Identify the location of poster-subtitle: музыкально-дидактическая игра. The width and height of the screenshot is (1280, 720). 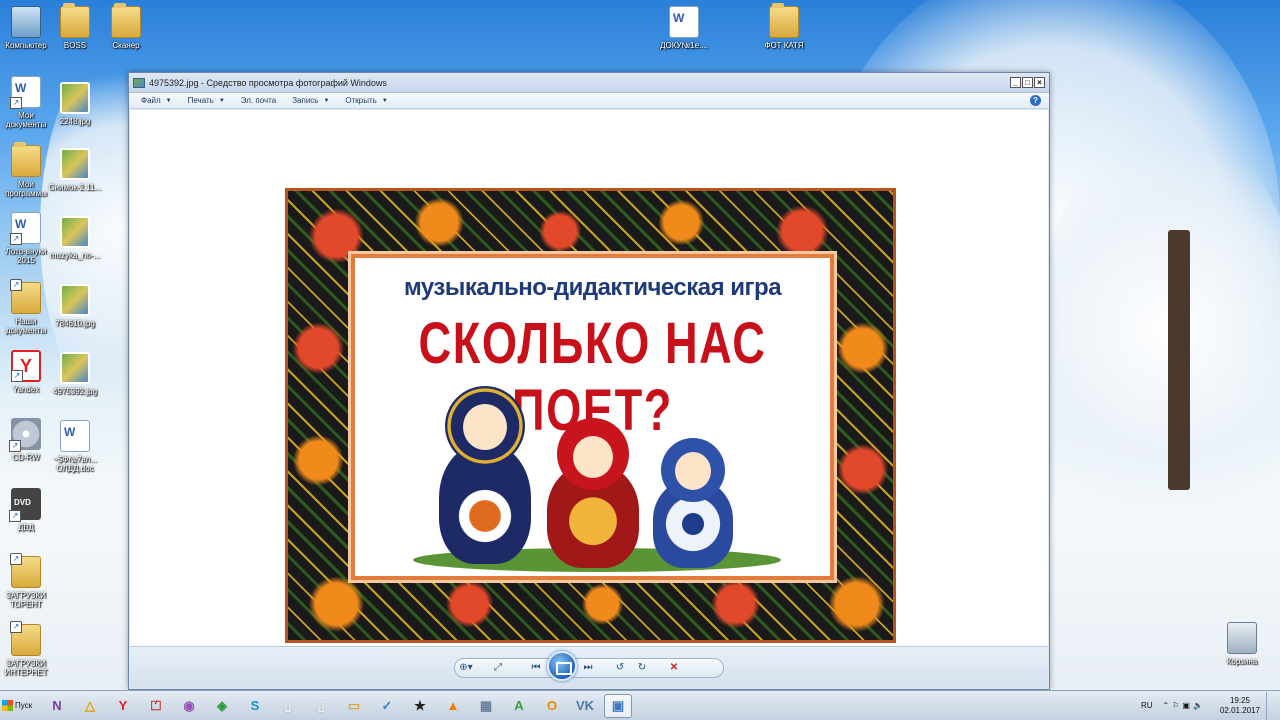
(592, 287).